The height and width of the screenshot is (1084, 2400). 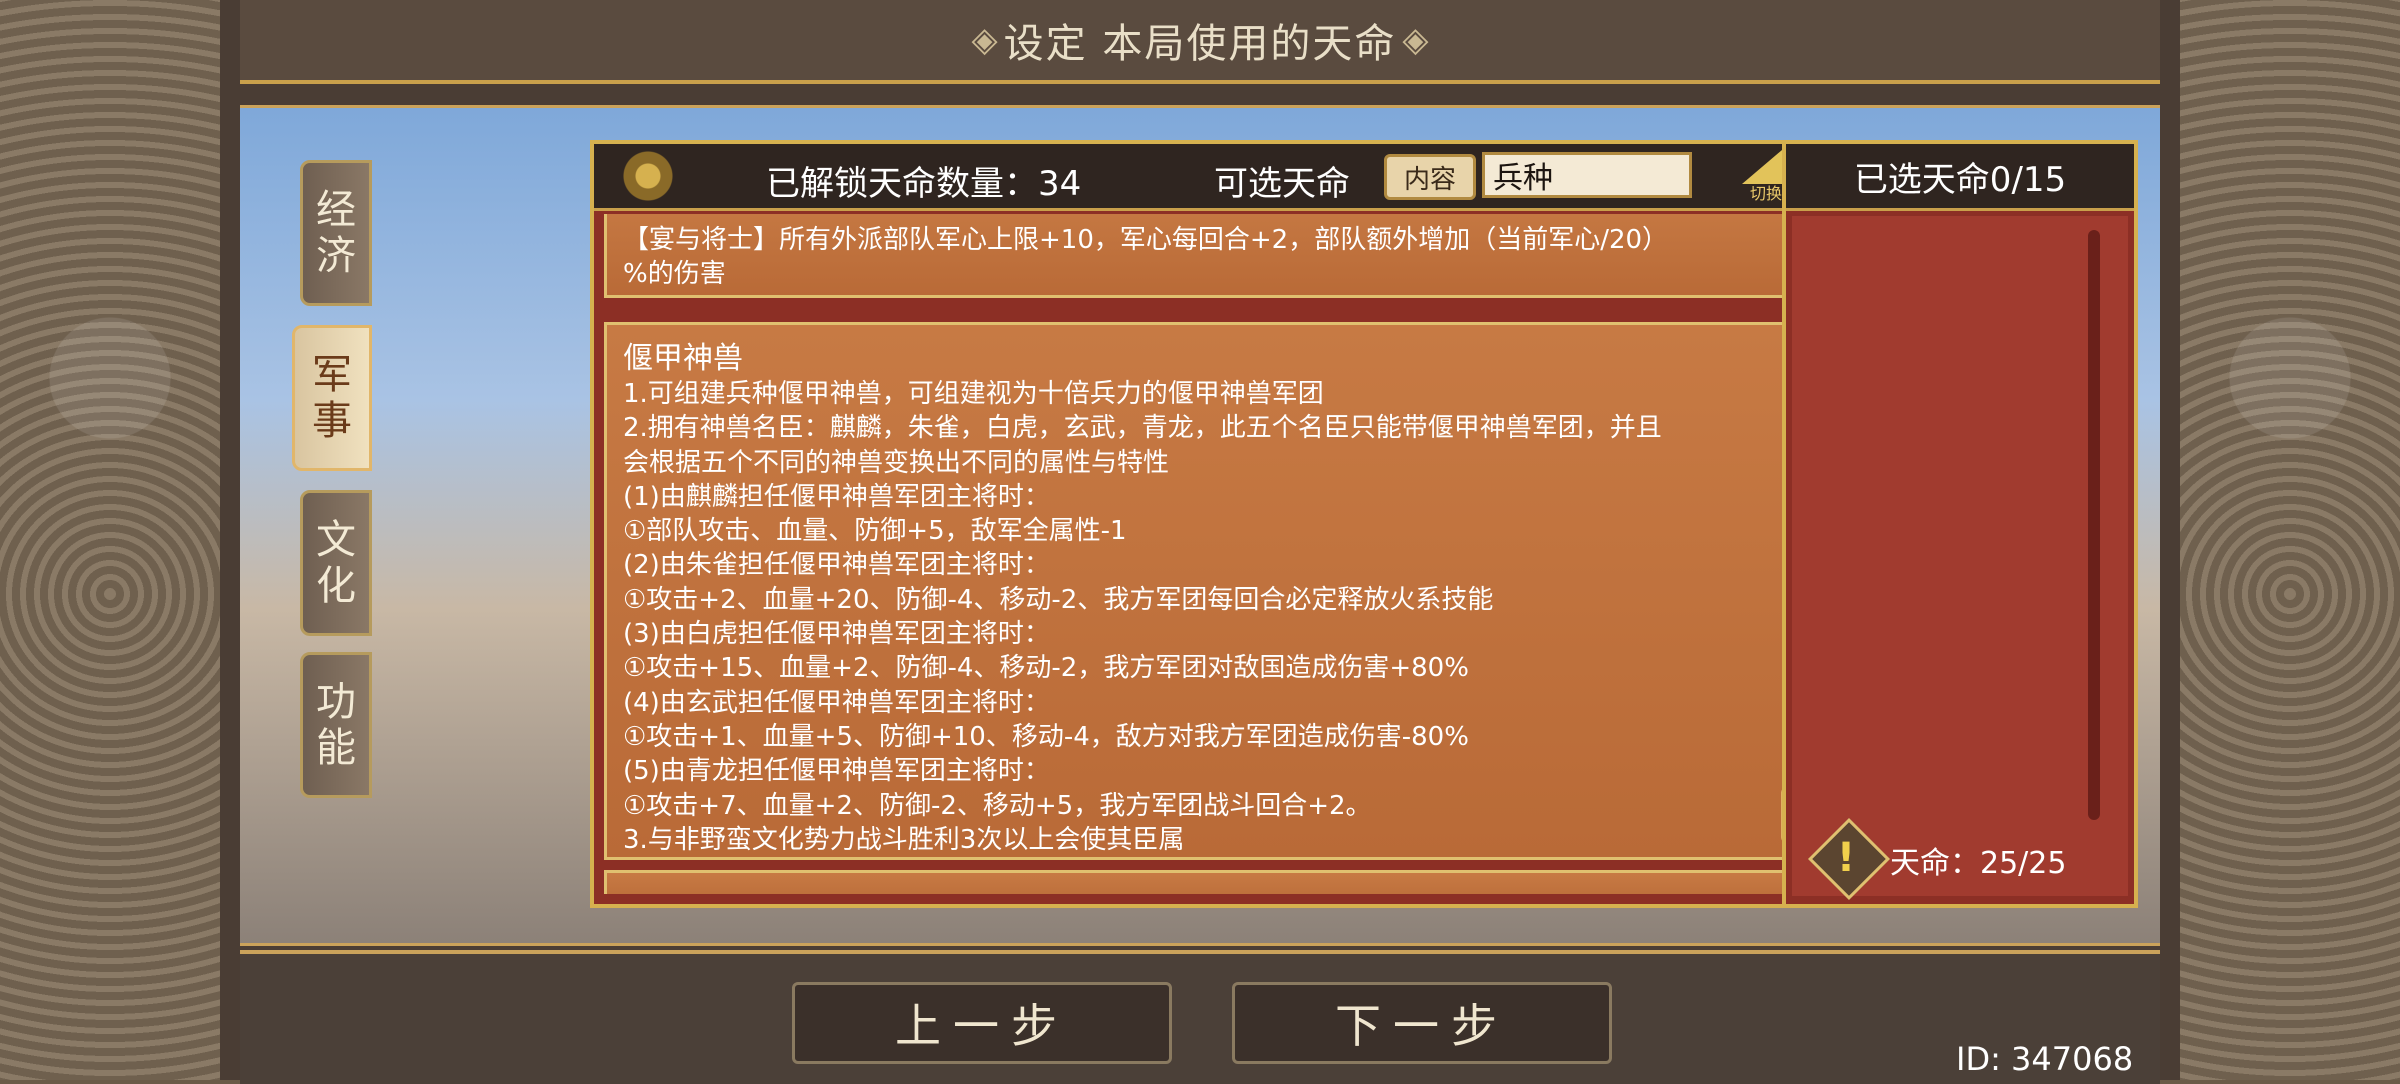 I want to click on tab-culture-char2: 化, so click(x=336, y=586).